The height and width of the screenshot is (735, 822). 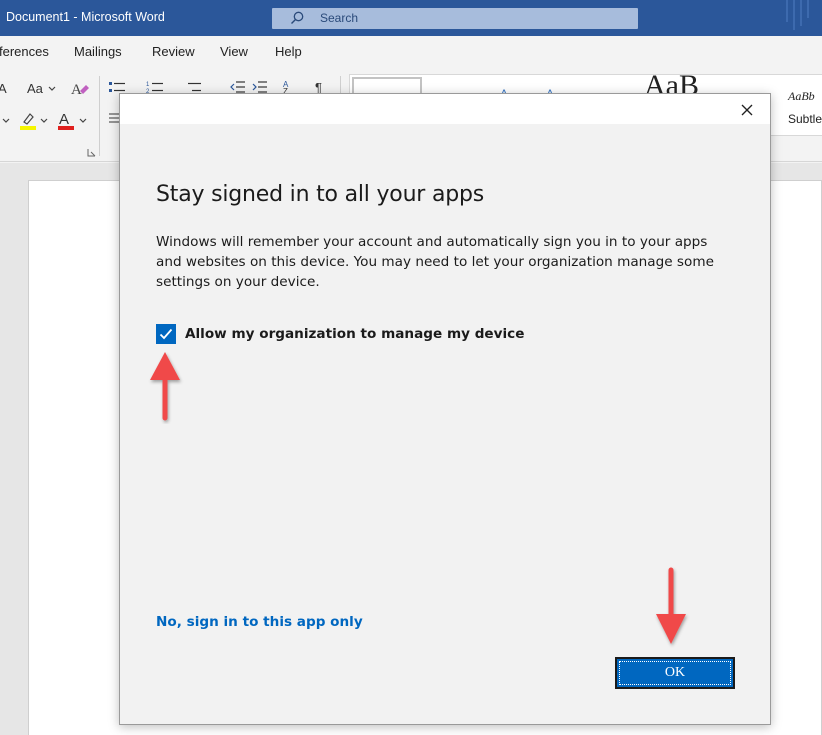 What do you see at coordinates (28, 120) in the screenshot?
I see `highlight-color-icon` at bounding box center [28, 120].